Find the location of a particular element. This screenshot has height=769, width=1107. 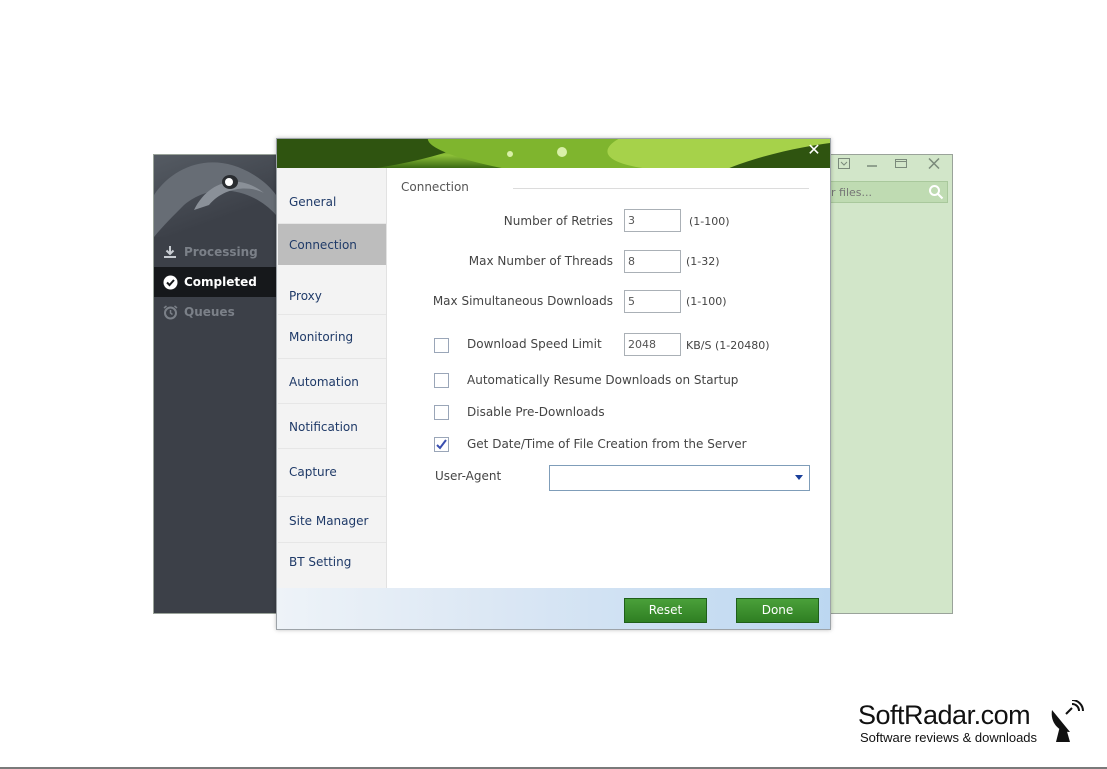

app-nav-label: Processing is located at coordinates (221, 252).